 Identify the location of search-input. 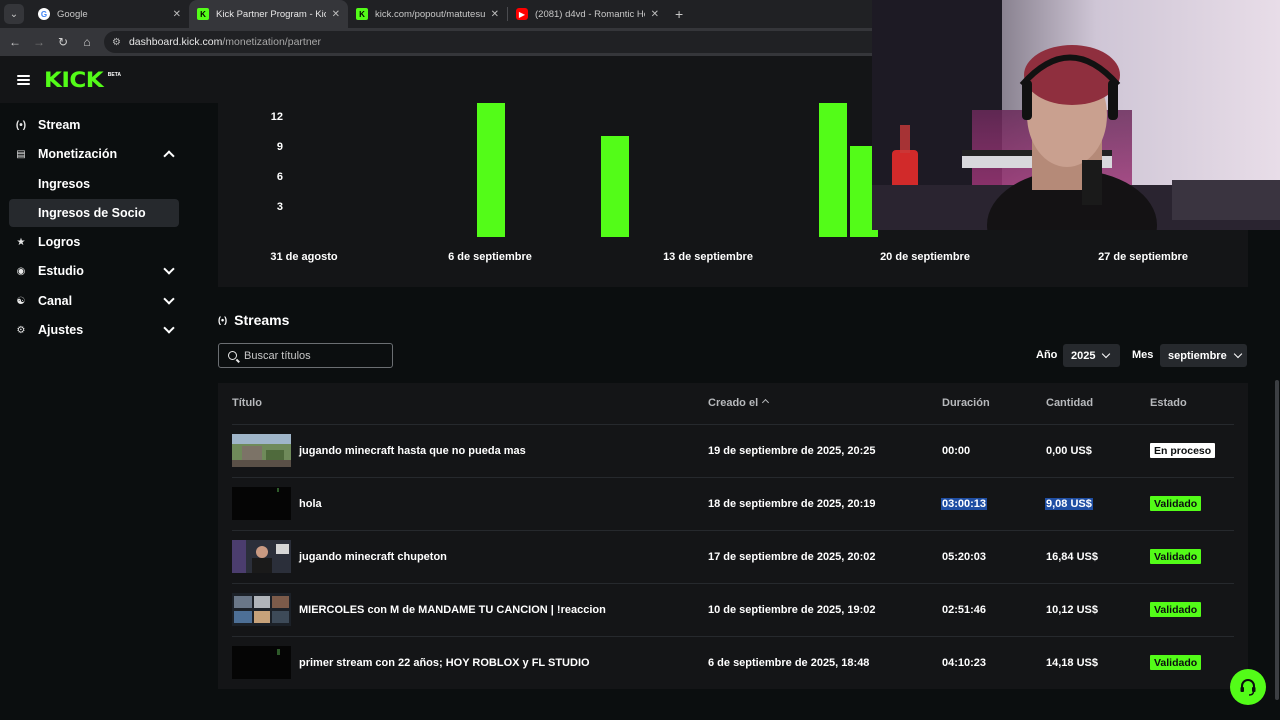
(314, 355).